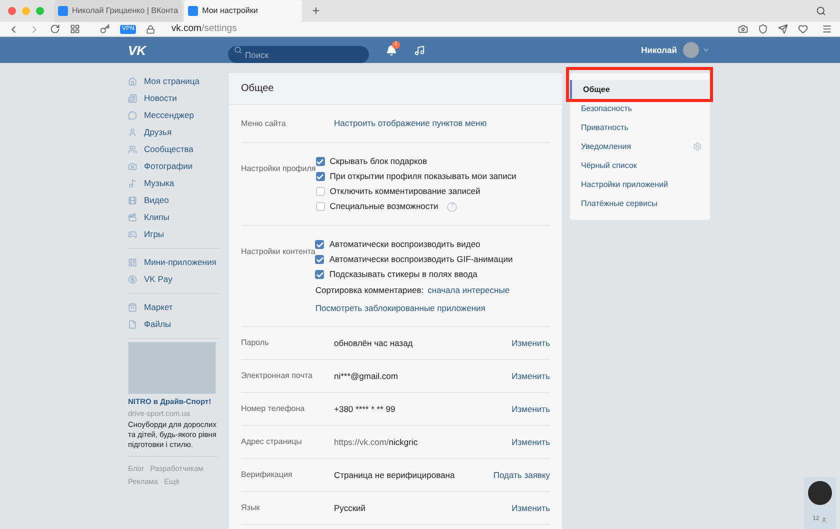 The width and height of the screenshot is (840, 529). Describe the element at coordinates (174, 149) in the screenshot. I see `nav-item: Сообщества` at that location.